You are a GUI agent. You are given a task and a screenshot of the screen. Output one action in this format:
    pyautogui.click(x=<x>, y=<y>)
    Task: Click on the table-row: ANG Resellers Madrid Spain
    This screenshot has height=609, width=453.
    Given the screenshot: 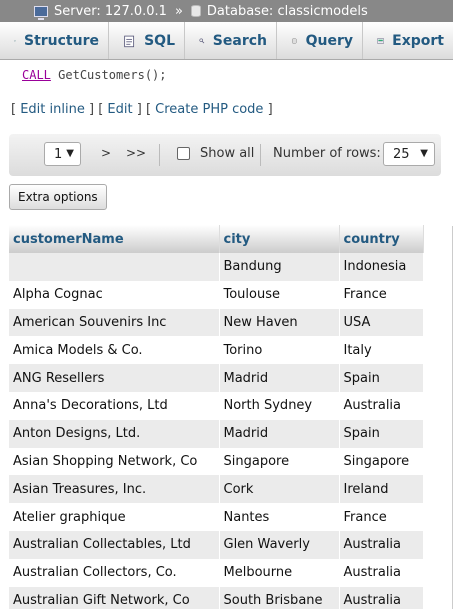 What is the action you would take?
    pyautogui.click(x=216, y=378)
    